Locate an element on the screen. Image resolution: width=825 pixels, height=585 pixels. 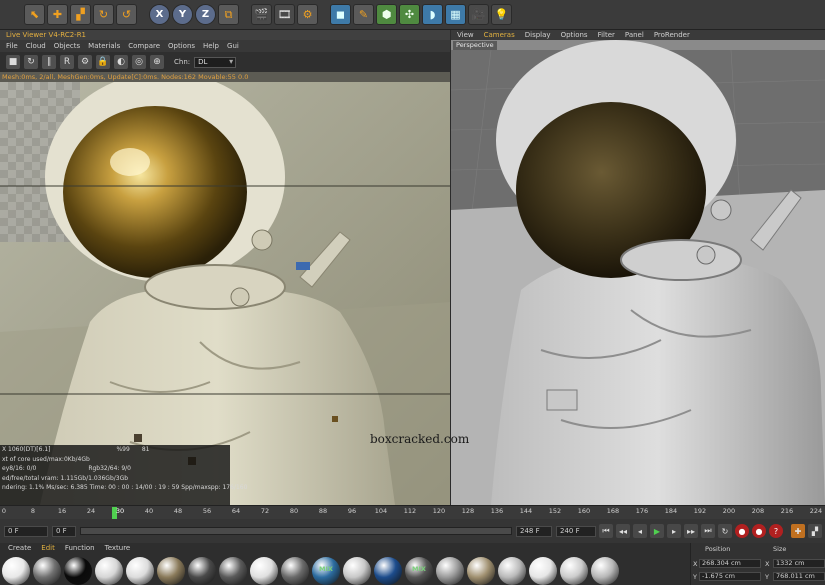
timeline-tick-label: 16 is located at coordinates (62, 511).